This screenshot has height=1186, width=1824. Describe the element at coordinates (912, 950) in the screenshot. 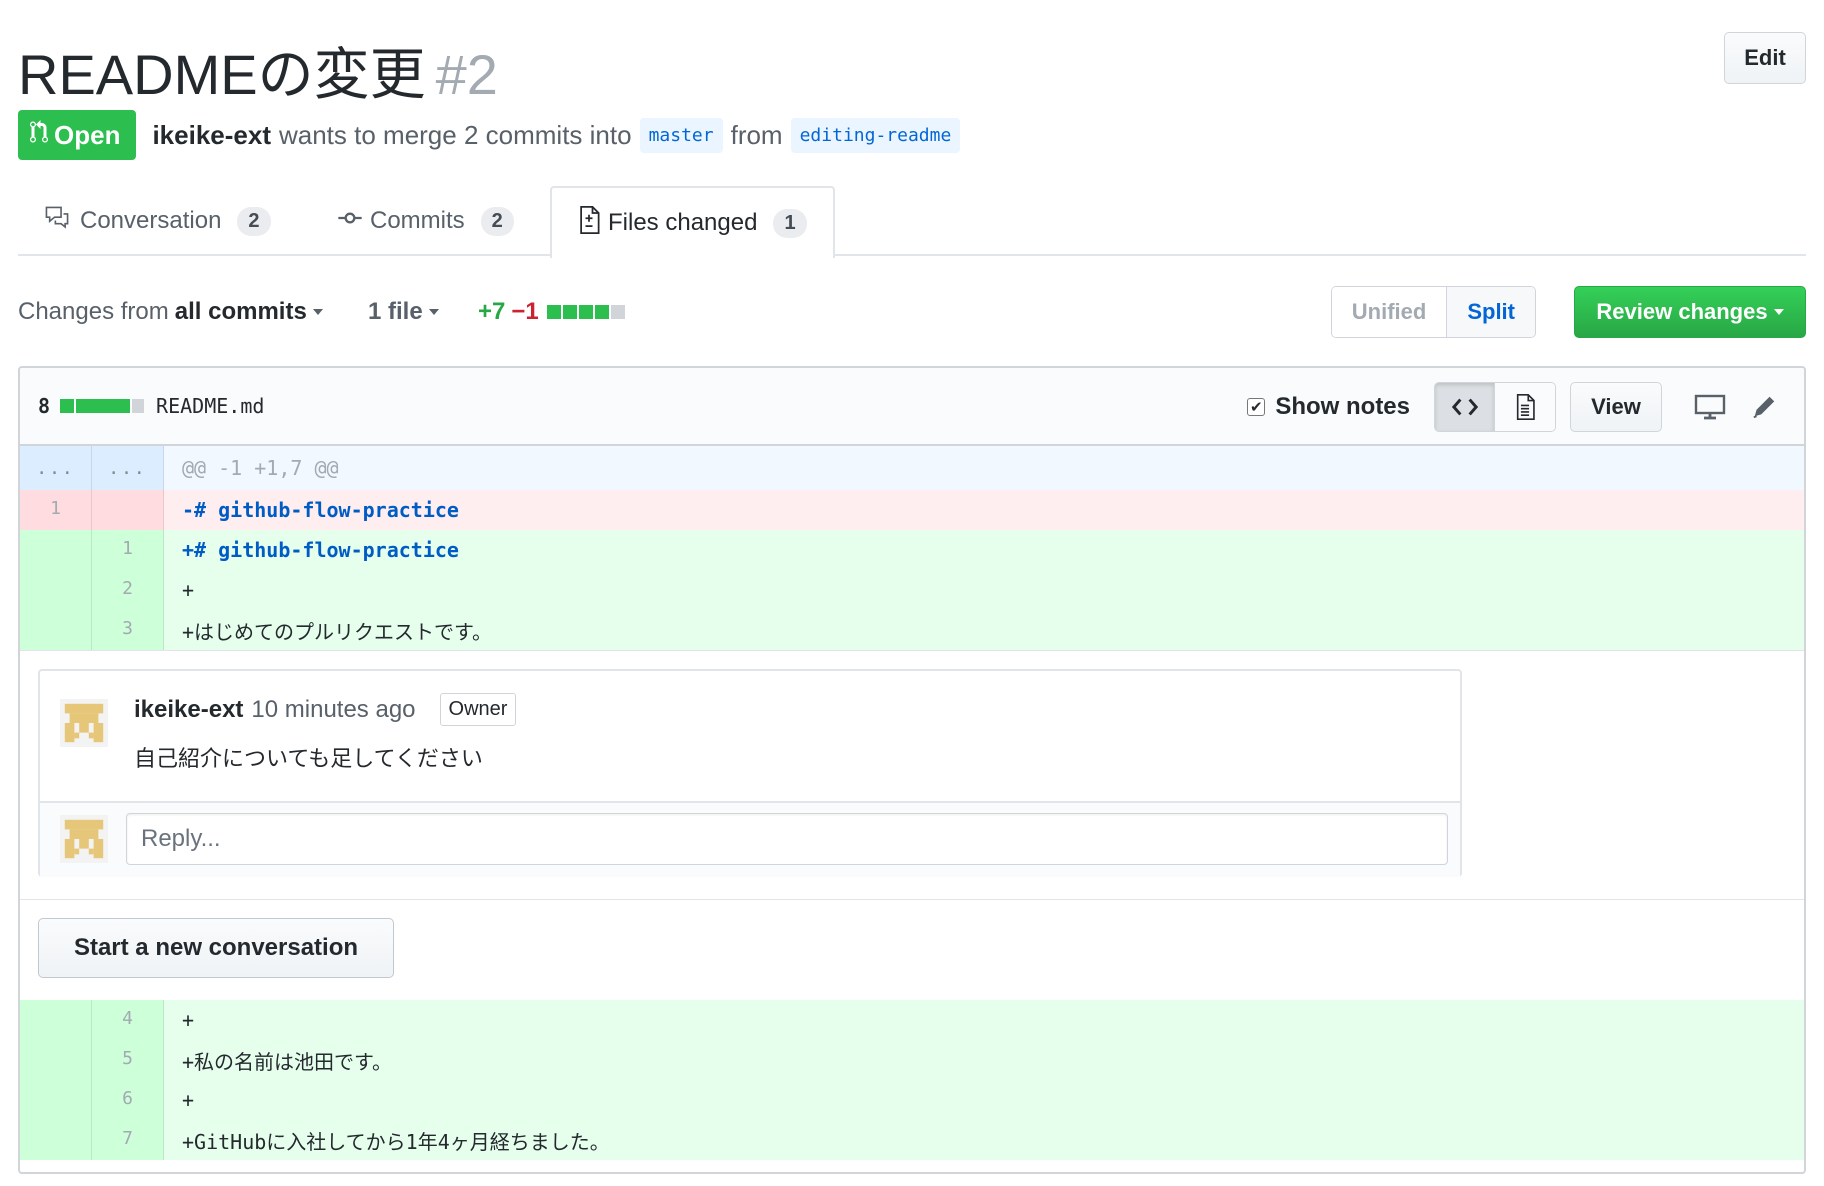

I see `new-conversation-row: Start a new conversation` at that location.